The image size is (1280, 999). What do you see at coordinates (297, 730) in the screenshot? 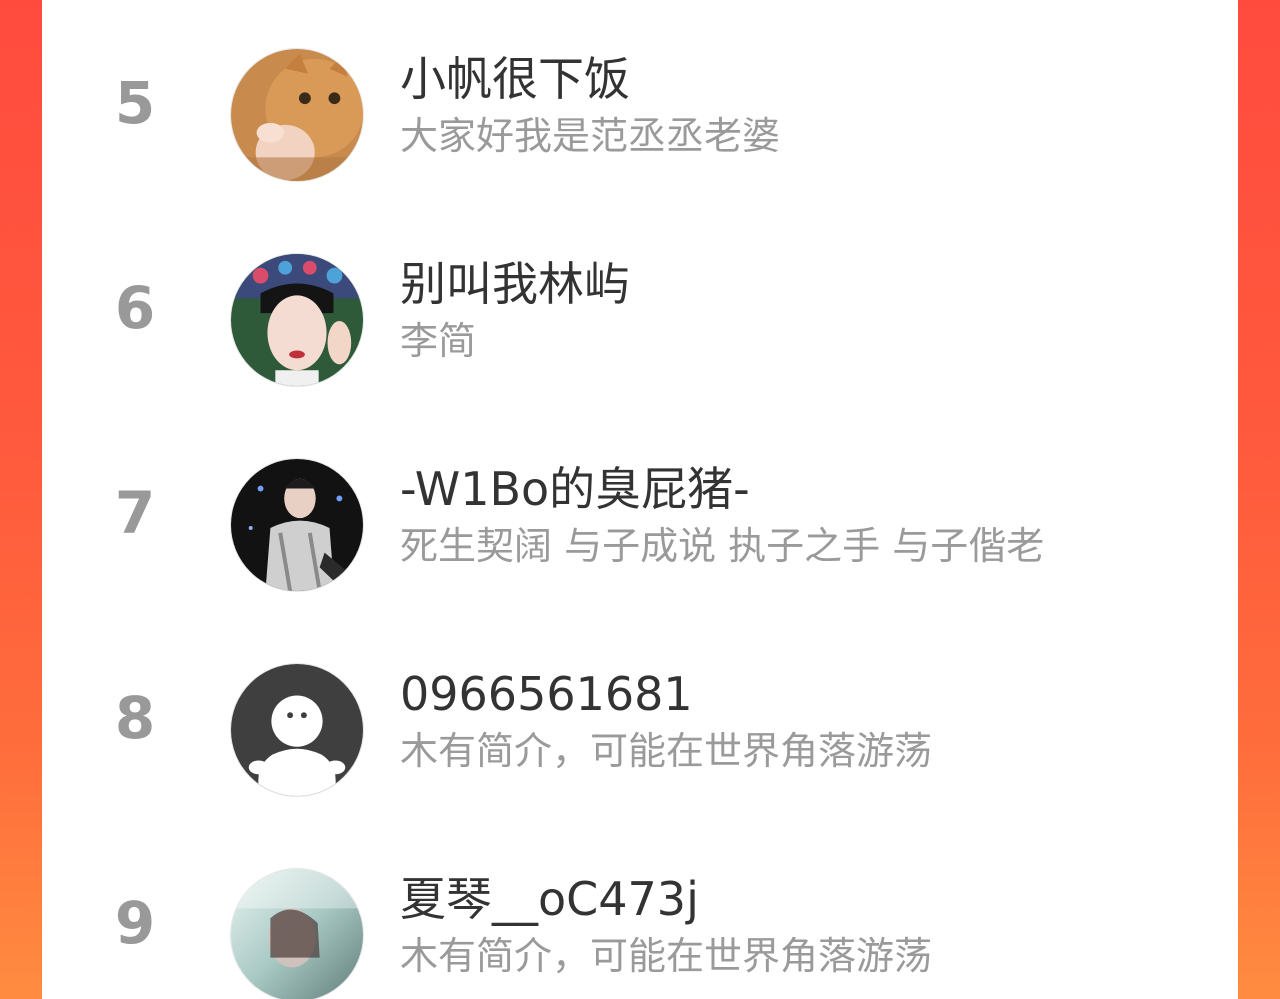
I see `default-user-avatar` at bounding box center [297, 730].